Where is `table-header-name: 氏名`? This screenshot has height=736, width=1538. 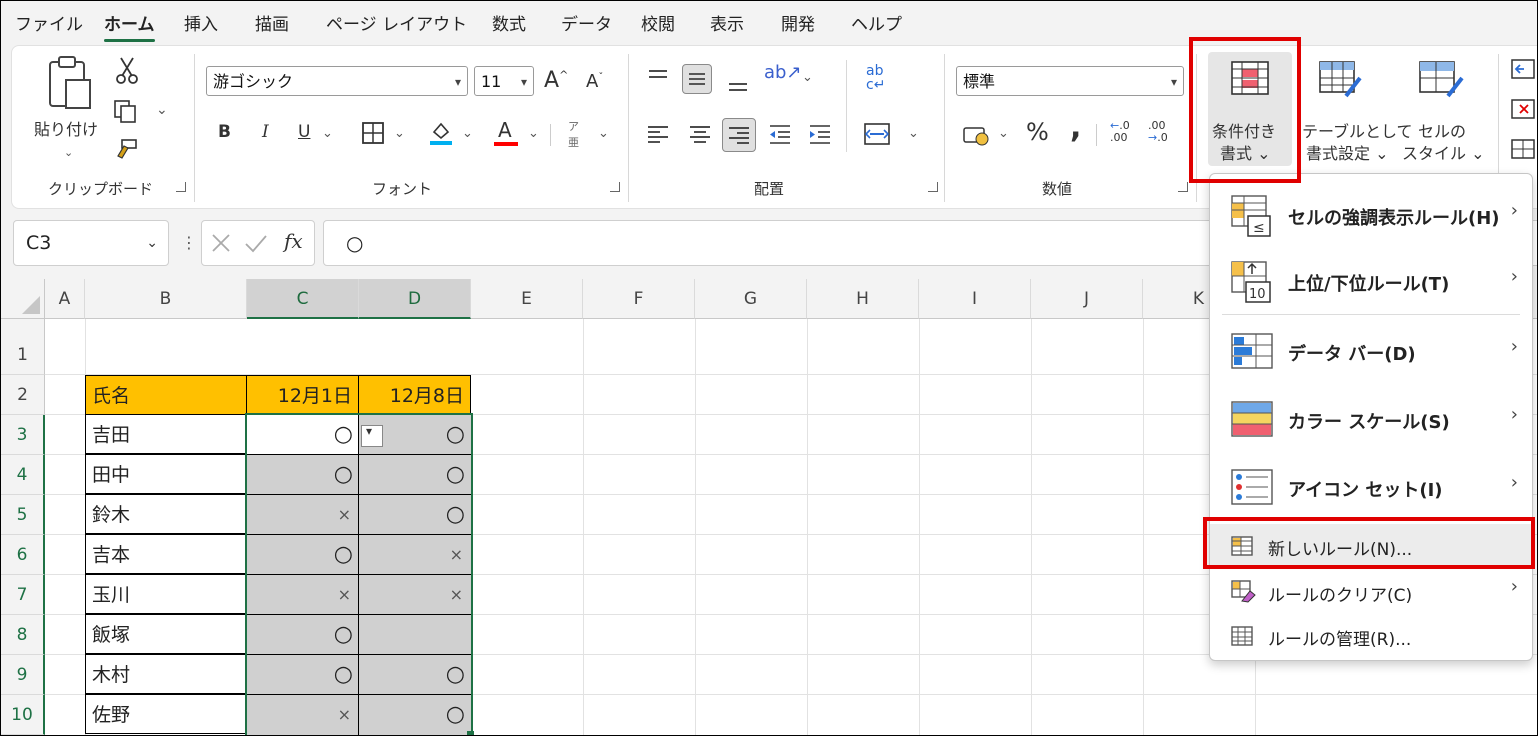 table-header-name: 氏名 is located at coordinates (166, 395).